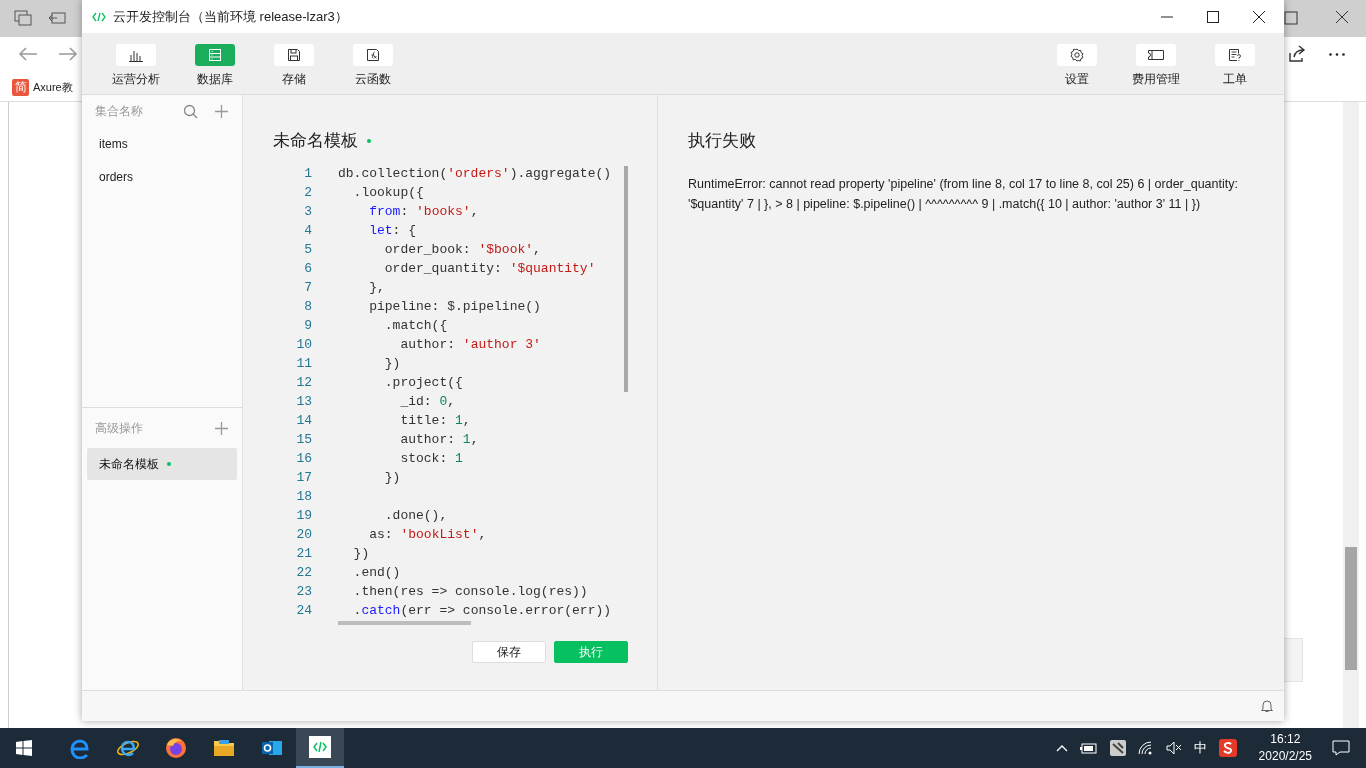  Describe the element at coordinates (303, 401) in the screenshot. I see `line-number: 13` at that location.